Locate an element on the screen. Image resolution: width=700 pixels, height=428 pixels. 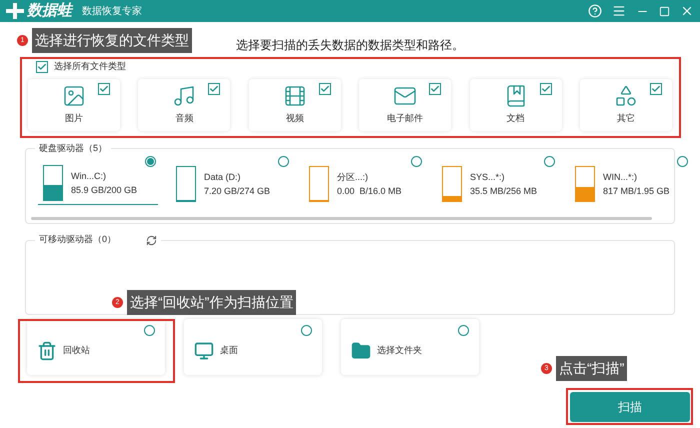
video-file-icon is located at coordinates (294, 96).